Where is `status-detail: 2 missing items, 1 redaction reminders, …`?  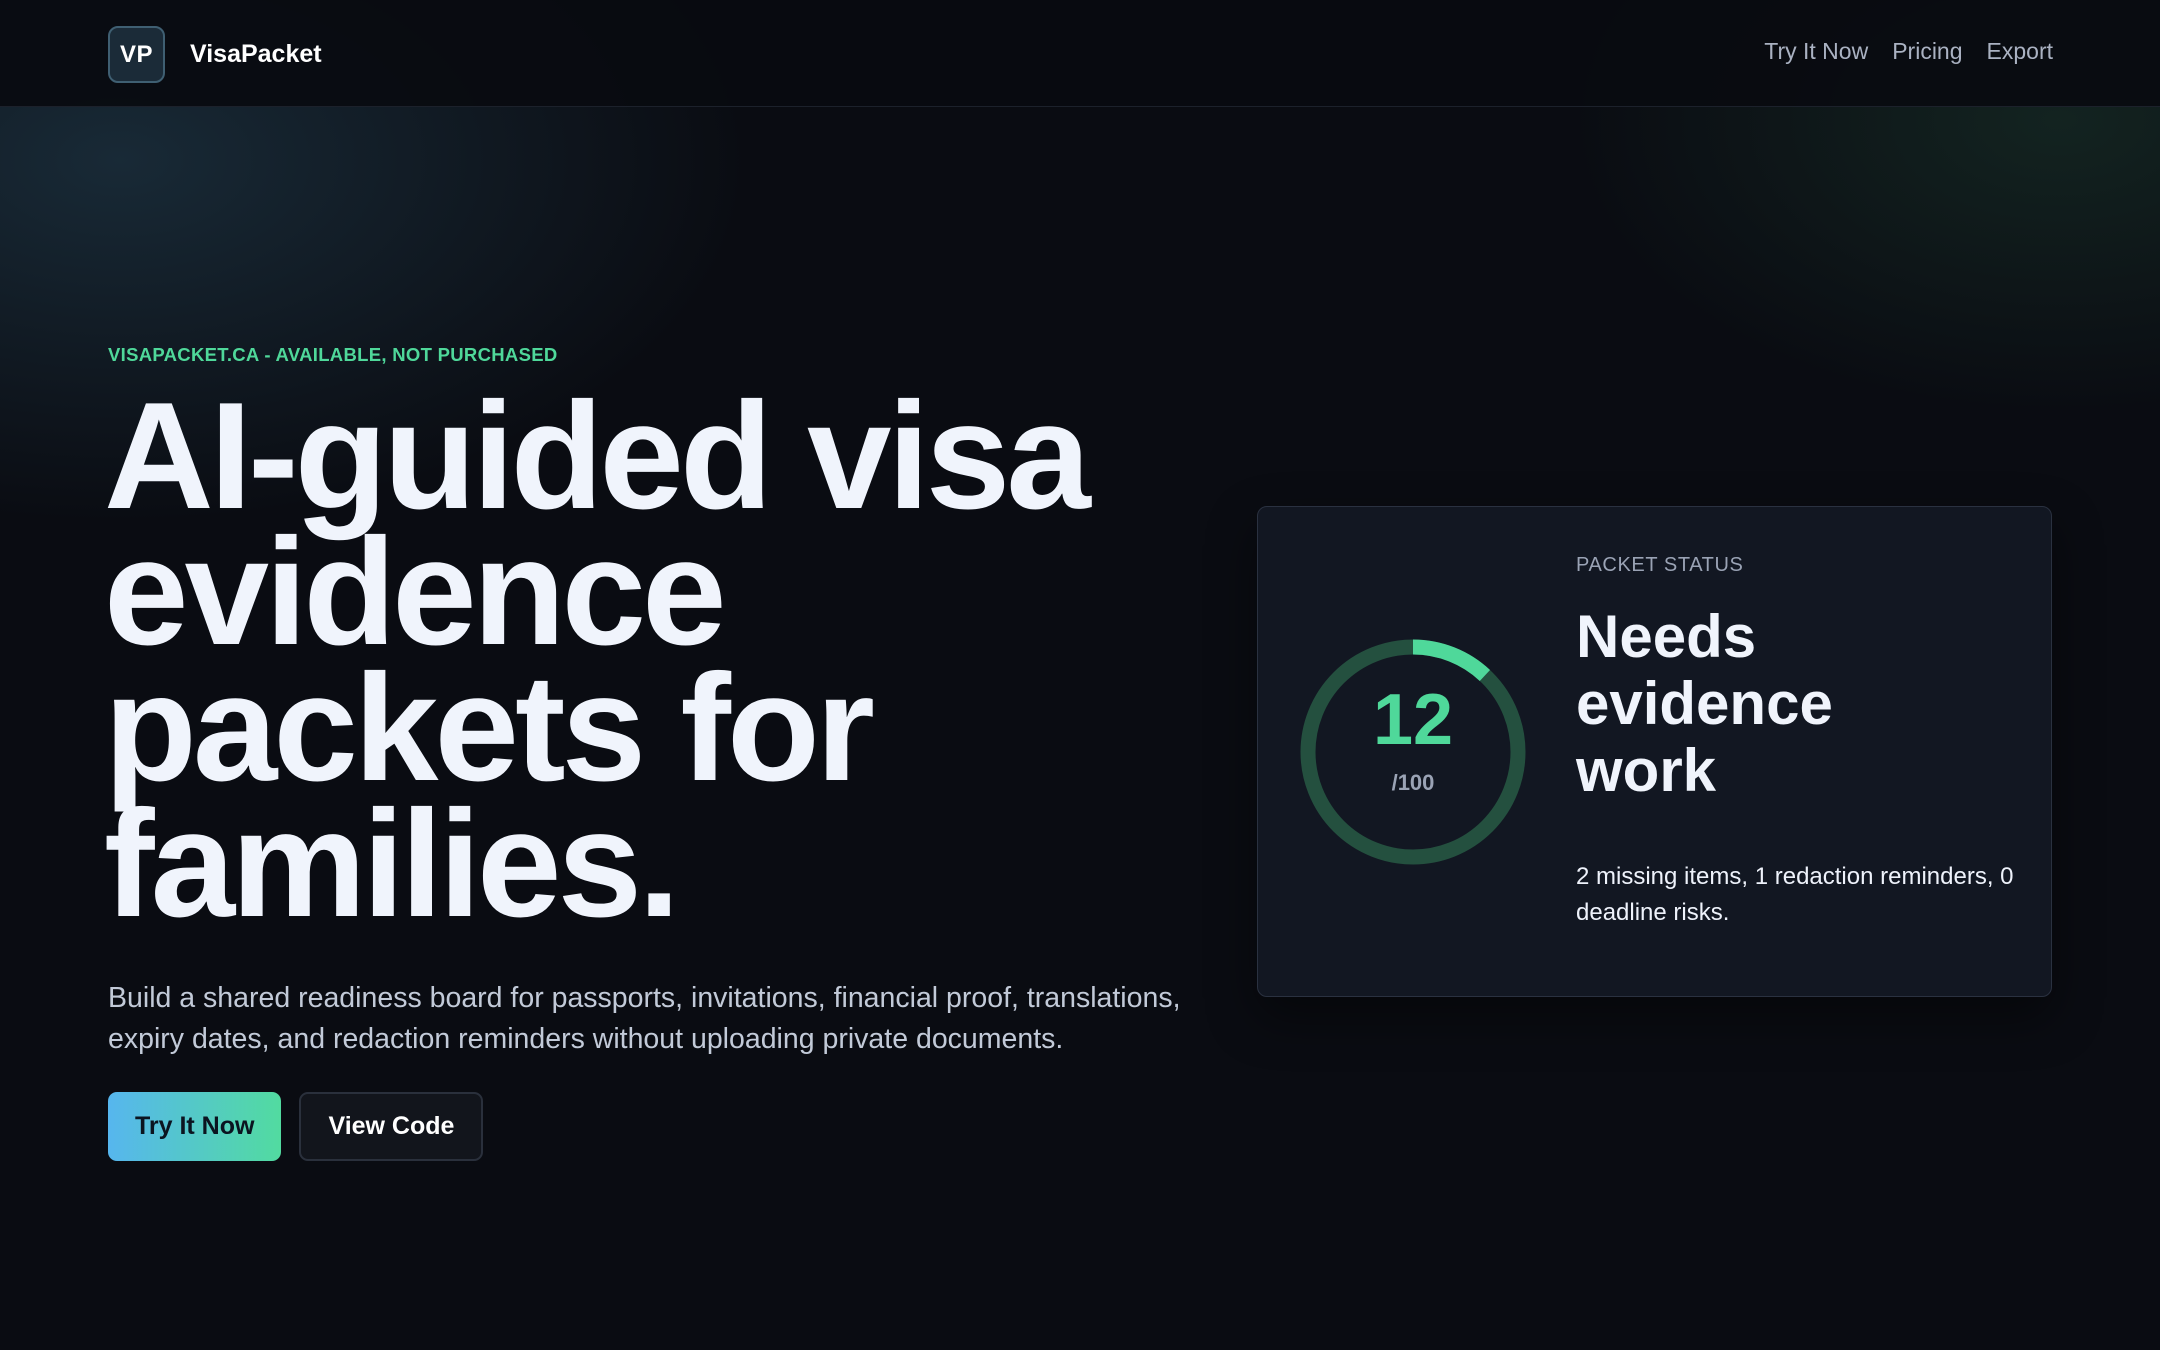 status-detail: 2 missing items, 1 redaction reminders, … is located at coordinates (1795, 894).